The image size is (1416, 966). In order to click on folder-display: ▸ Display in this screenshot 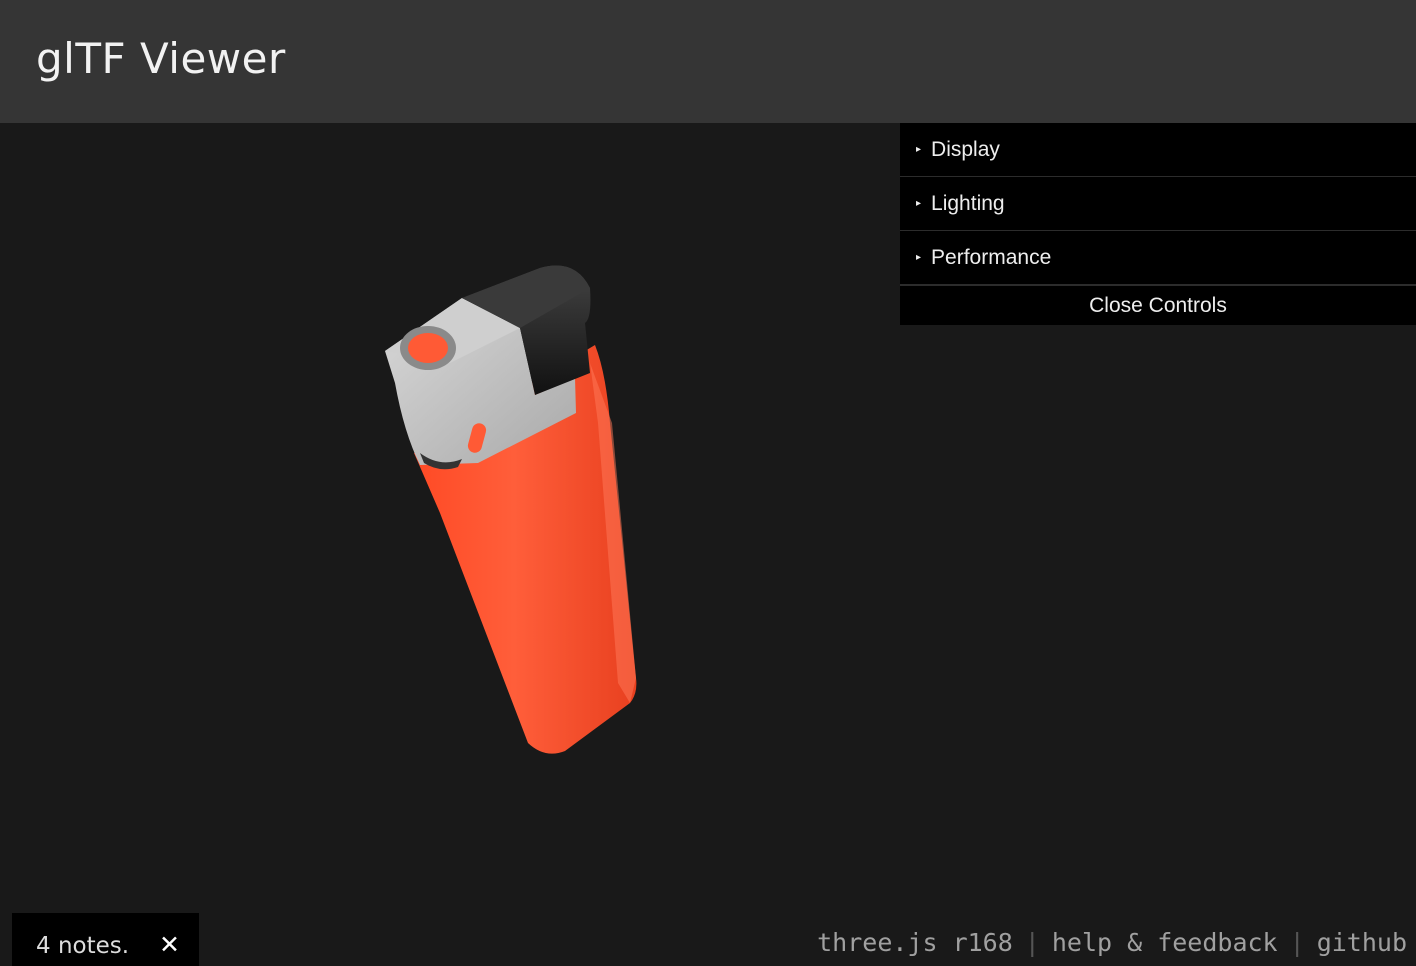, I will do `click(1158, 150)`.